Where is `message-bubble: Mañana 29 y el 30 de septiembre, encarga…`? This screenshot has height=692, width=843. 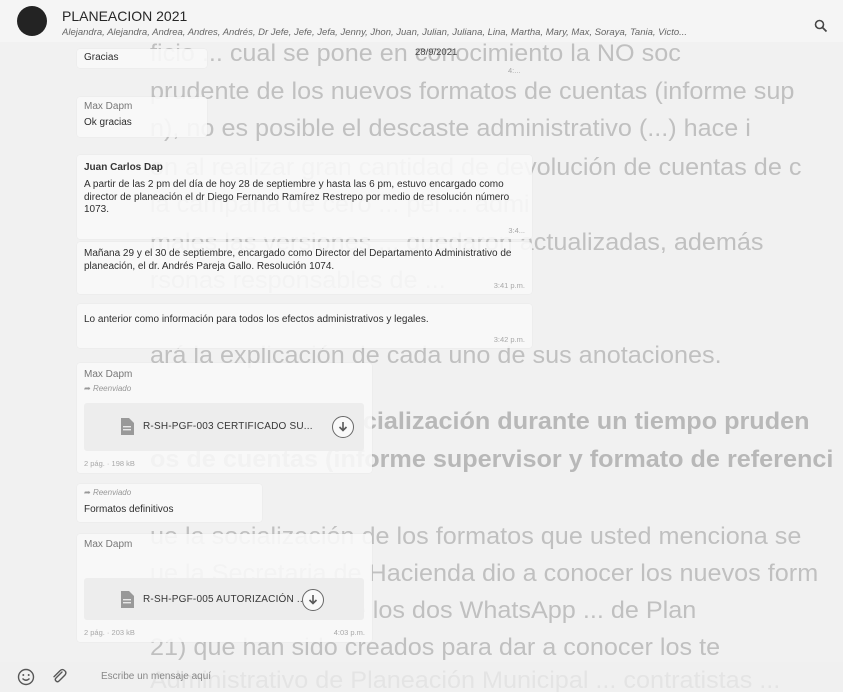
message-bubble: Mañana 29 y el 30 de septiembre, encarga… is located at coordinates (304, 268).